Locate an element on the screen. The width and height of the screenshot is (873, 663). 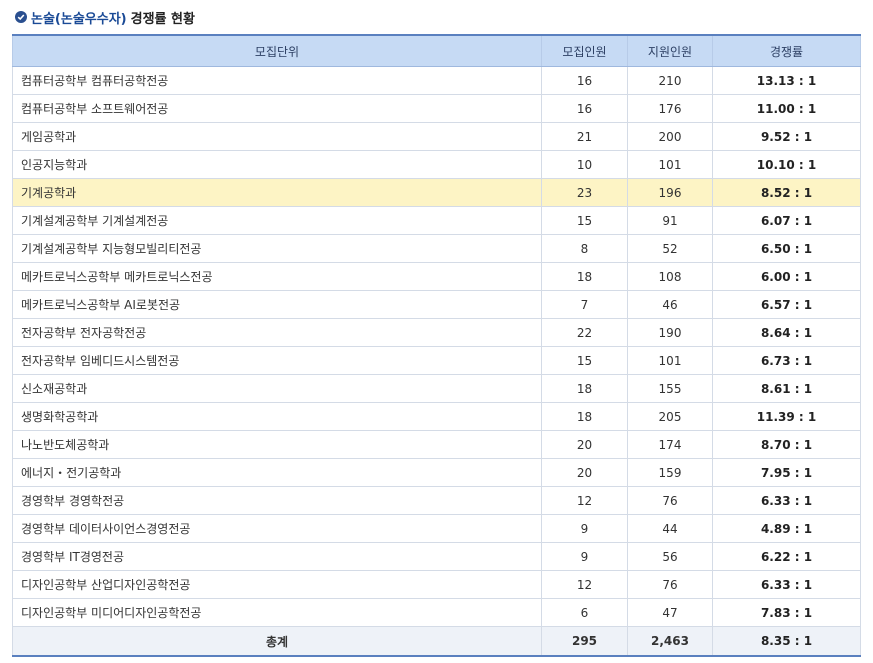
ratio-cell: 6.07 : 1 is located at coordinates (786, 220).